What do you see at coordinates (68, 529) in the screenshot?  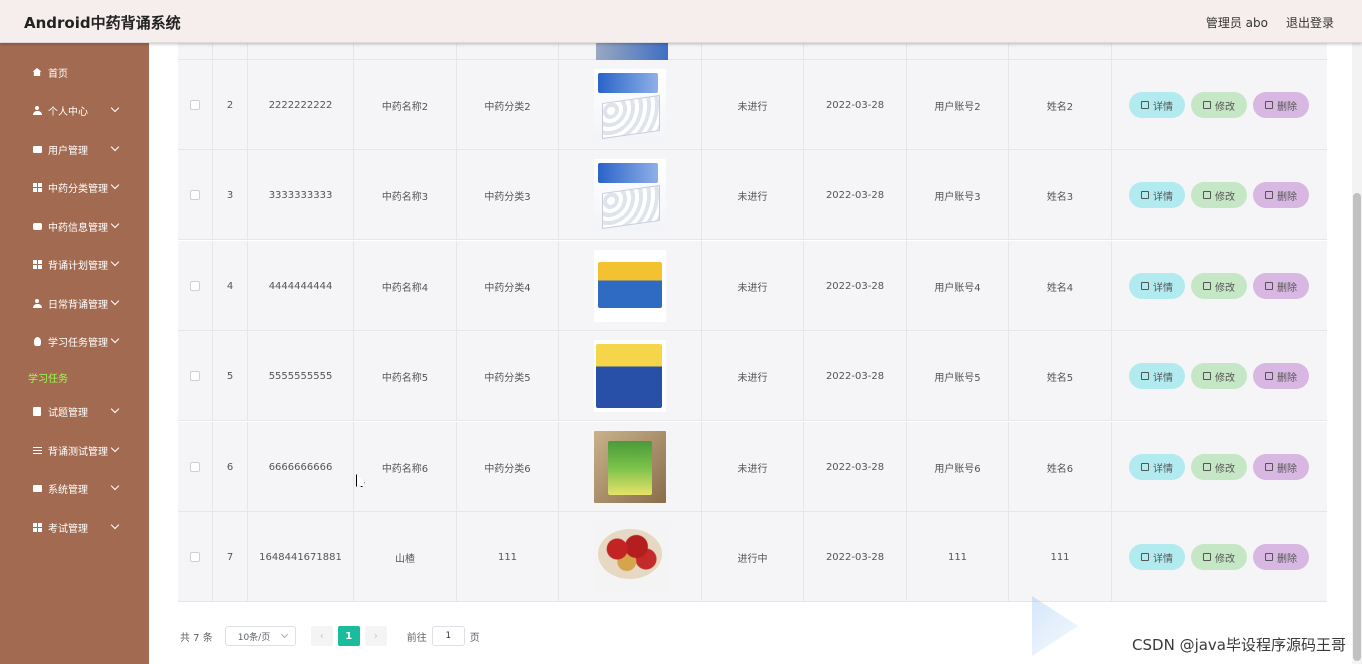 I see `sidebar-item-label: 考试管理` at bounding box center [68, 529].